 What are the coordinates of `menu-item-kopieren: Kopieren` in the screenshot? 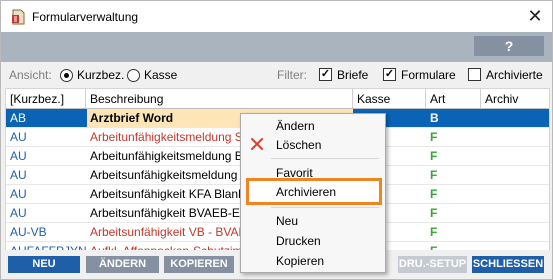 It's located at (300, 261).